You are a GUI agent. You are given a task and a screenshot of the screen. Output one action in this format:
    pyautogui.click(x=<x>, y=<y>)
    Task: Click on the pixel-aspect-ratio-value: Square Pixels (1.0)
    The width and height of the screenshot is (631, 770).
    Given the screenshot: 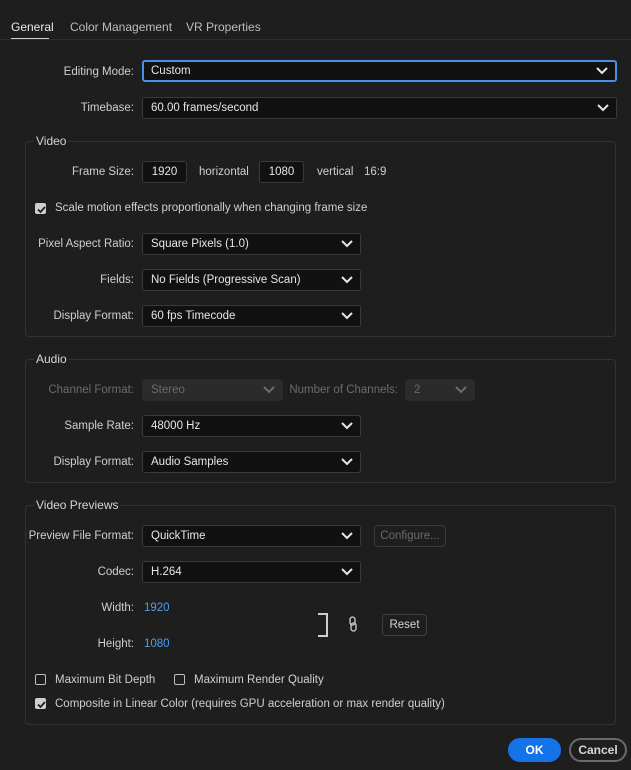 What is the action you would take?
    pyautogui.click(x=200, y=244)
    